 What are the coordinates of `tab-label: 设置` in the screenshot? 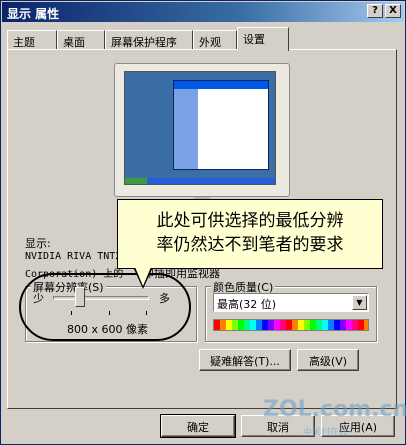 It's located at (254, 39).